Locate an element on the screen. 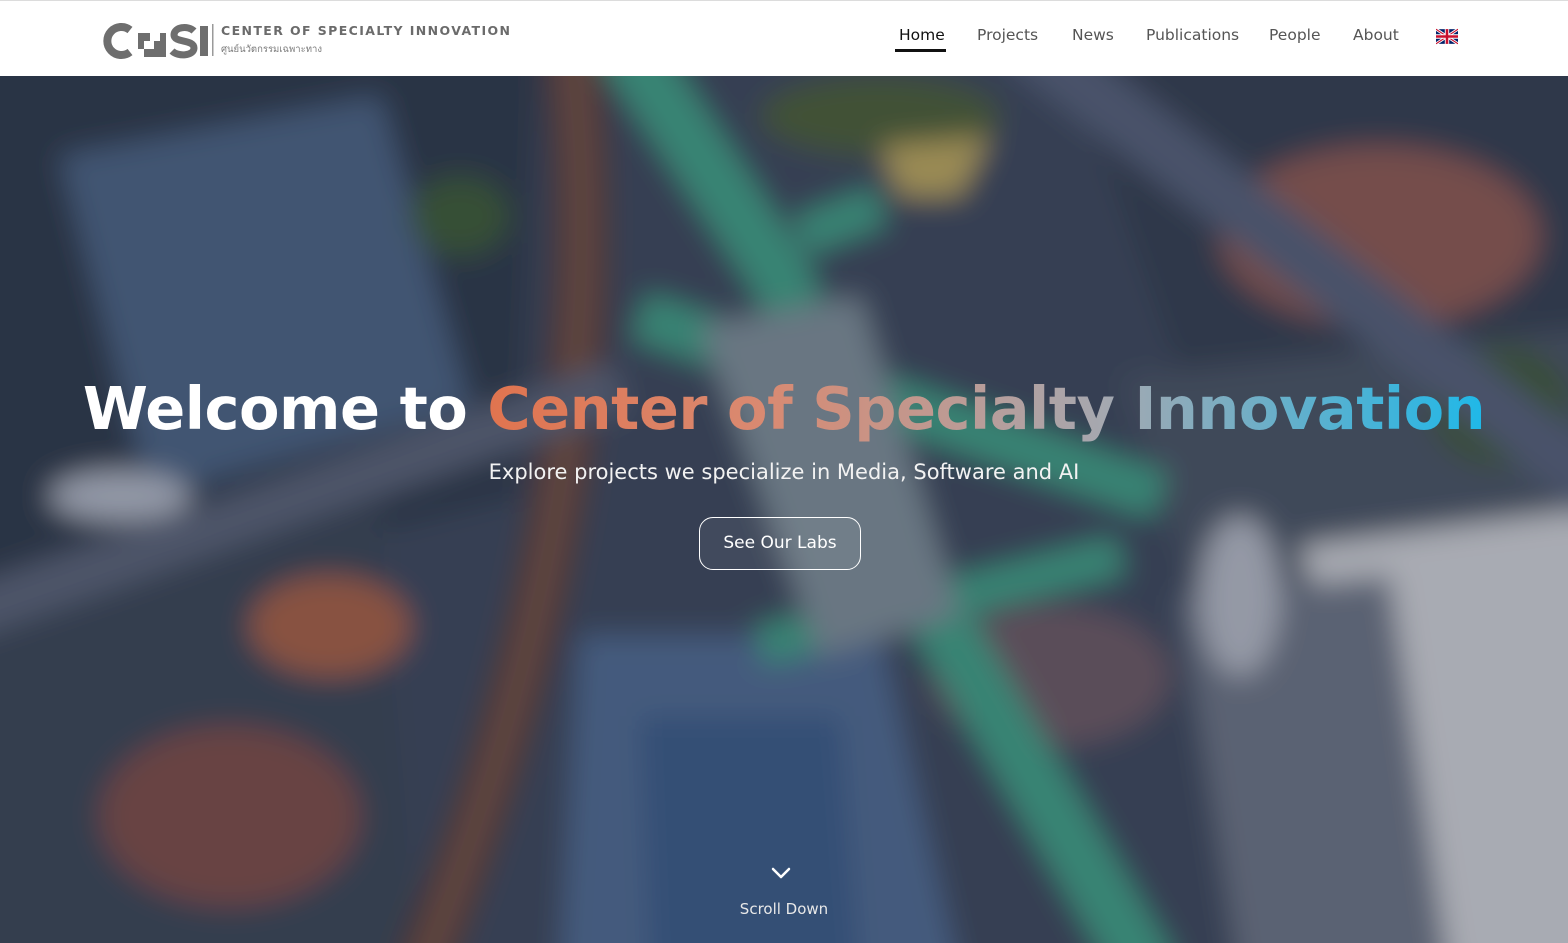 This screenshot has height=943, width=1568. nav-active-underline is located at coordinates (920, 50).